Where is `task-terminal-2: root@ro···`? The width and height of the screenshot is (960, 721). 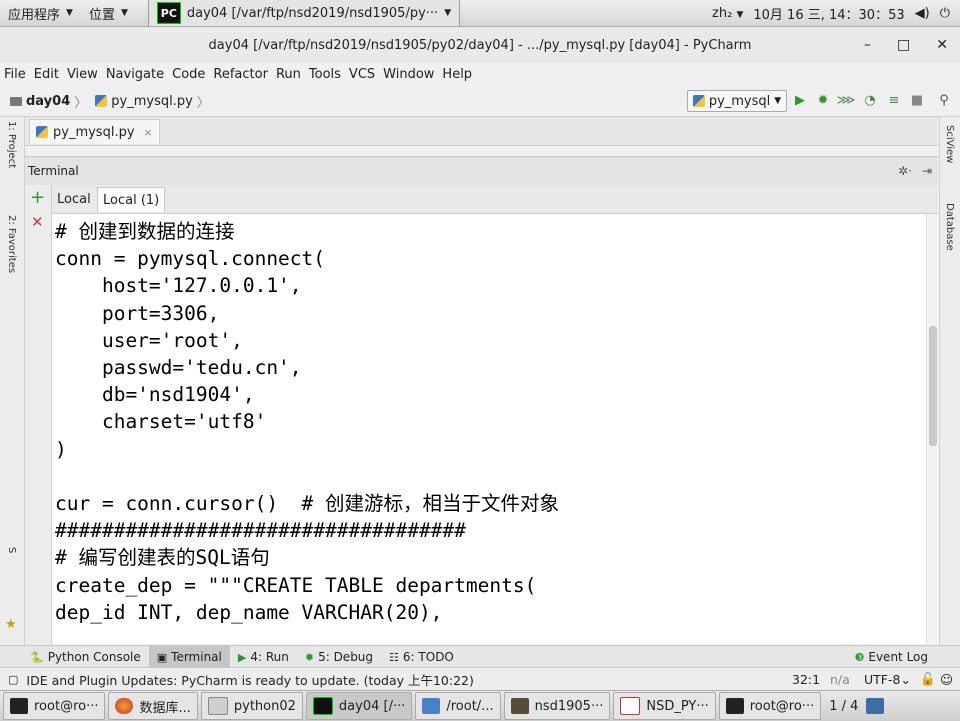 task-terminal-2: root@ro··· is located at coordinates (770, 706).